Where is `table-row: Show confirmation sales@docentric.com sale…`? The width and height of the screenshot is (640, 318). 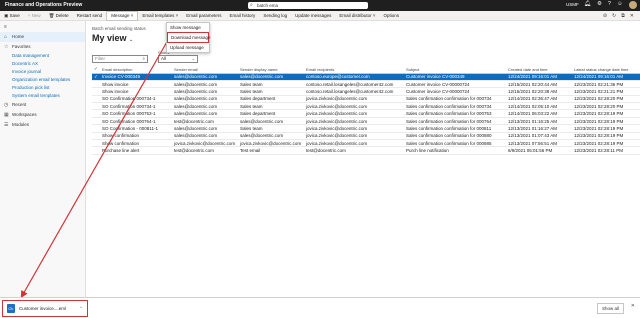
table-row: Show confirmation sales@docentric.com sale… is located at coordinates (366, 136).